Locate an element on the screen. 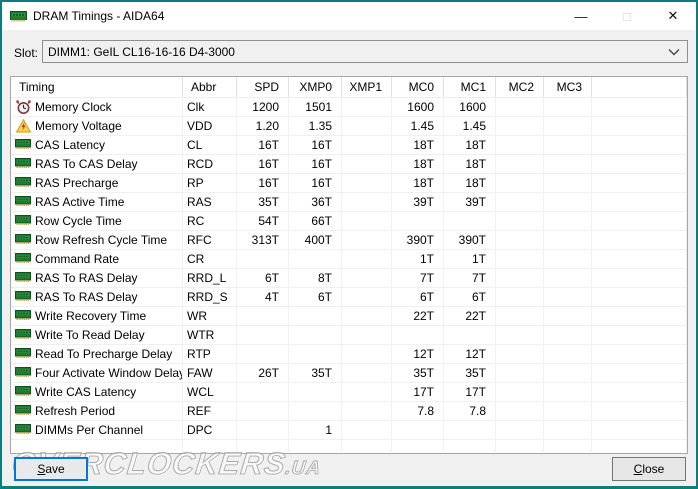 The height and width of the screenshot is (489, 698). cell-mc1: 22T is located at coordinates (470, 316).